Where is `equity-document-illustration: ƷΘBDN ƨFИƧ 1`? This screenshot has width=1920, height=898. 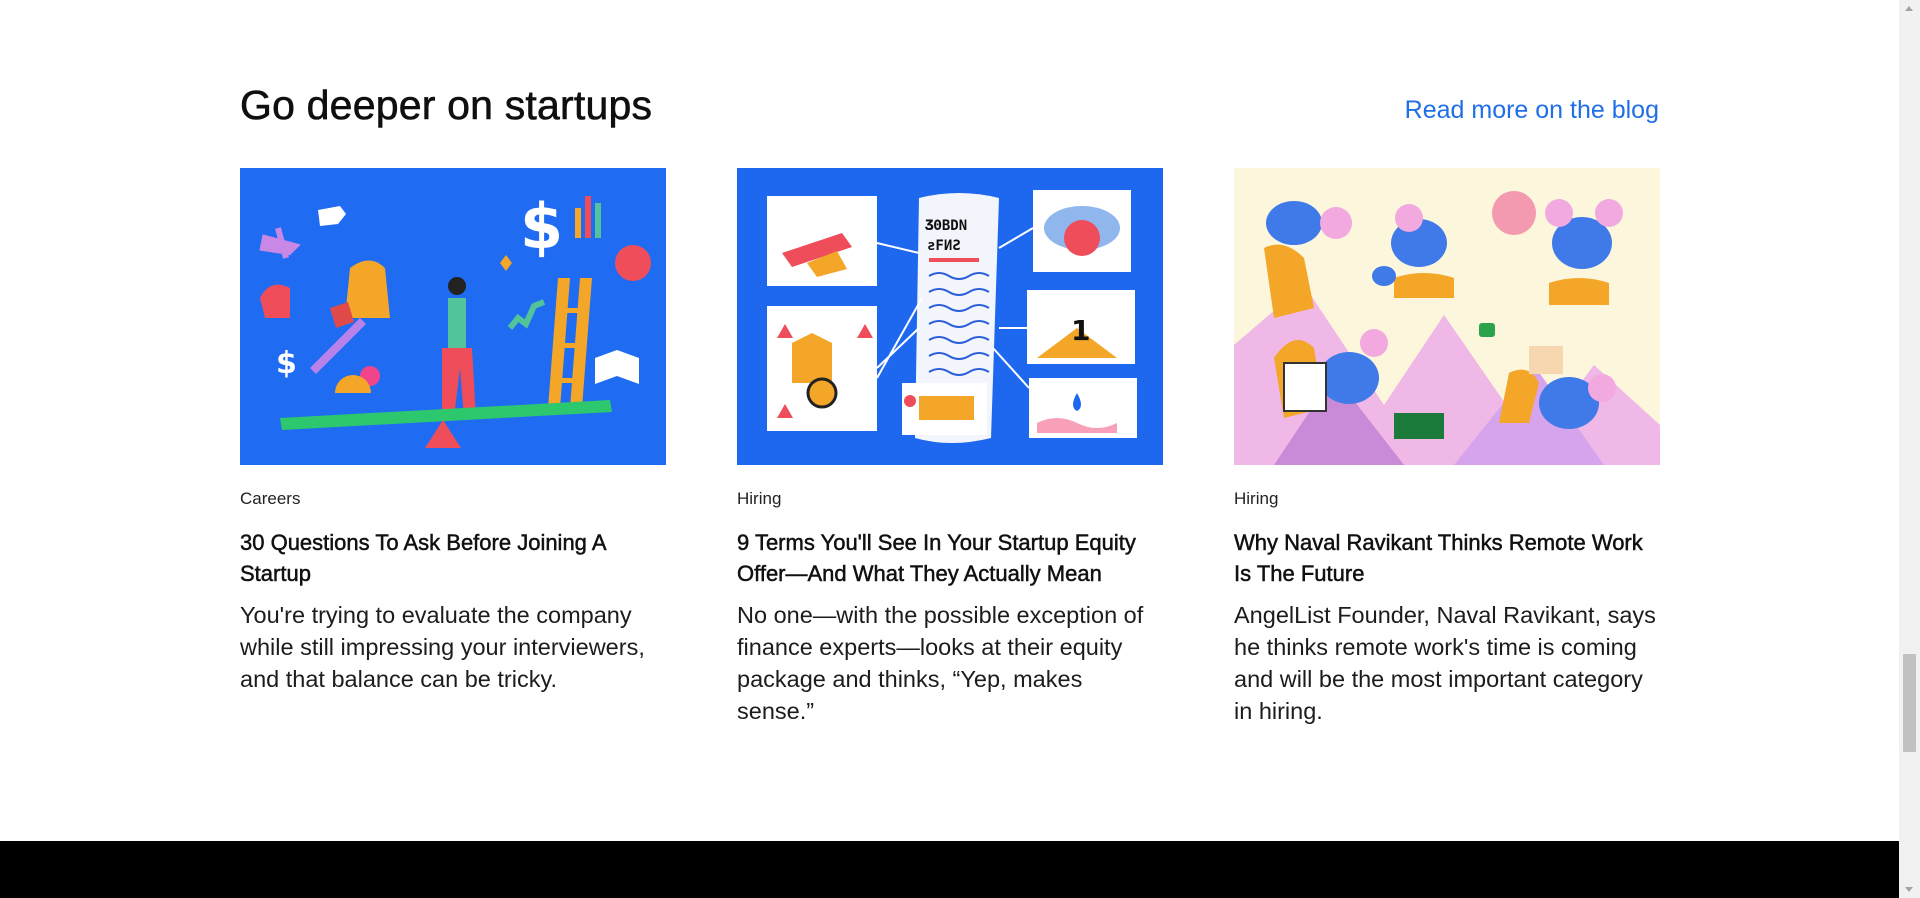
equity-document-illustration: ƷΘBDN ƨFИƧ 1 is located at coordinates (950, 316).